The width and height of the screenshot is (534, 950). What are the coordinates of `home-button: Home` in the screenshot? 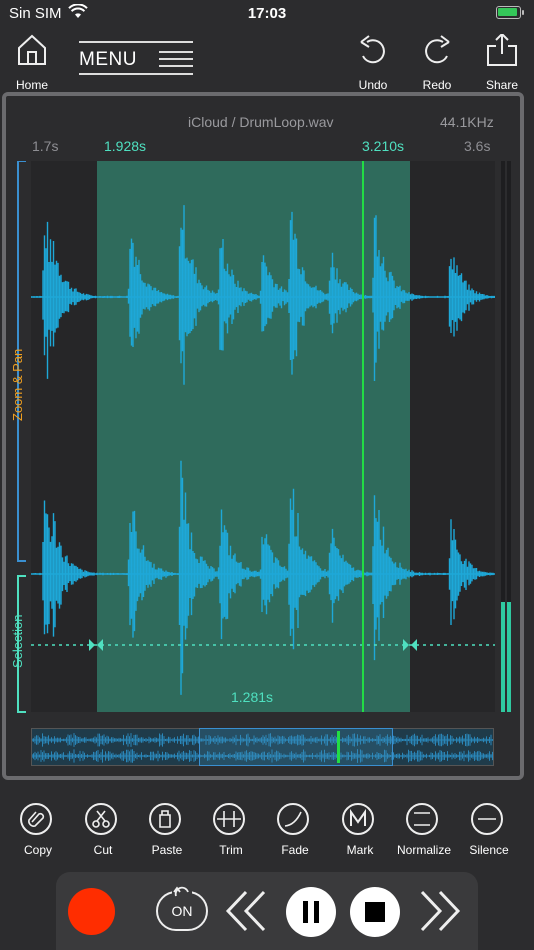 It's located at (32, 63).